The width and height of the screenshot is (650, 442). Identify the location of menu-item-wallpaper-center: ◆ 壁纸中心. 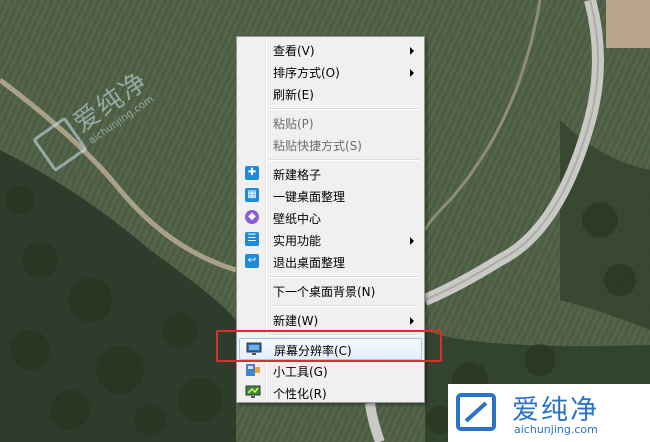
(330, 218).